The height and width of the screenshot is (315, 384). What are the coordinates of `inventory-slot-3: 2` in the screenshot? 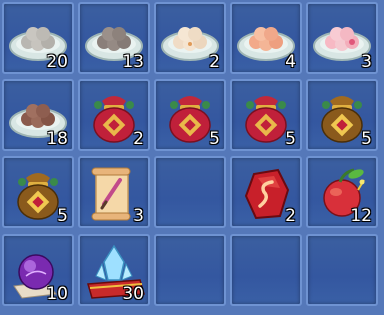 It's located at (190, 38).